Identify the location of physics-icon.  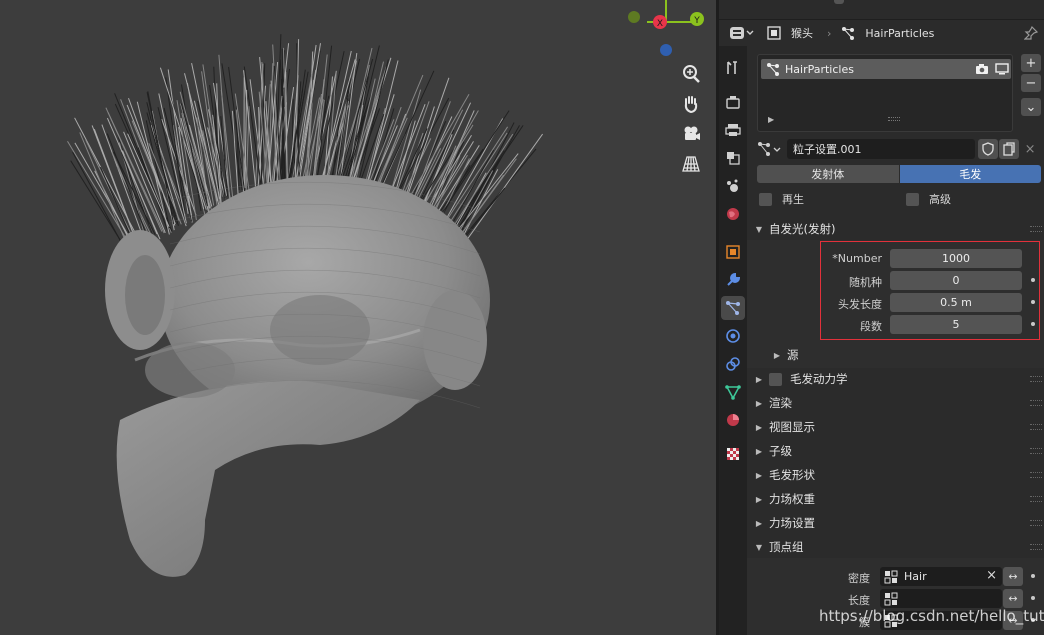
(733, 336).